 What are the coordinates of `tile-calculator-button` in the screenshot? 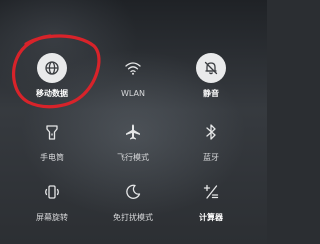 It's located at (211, 192).